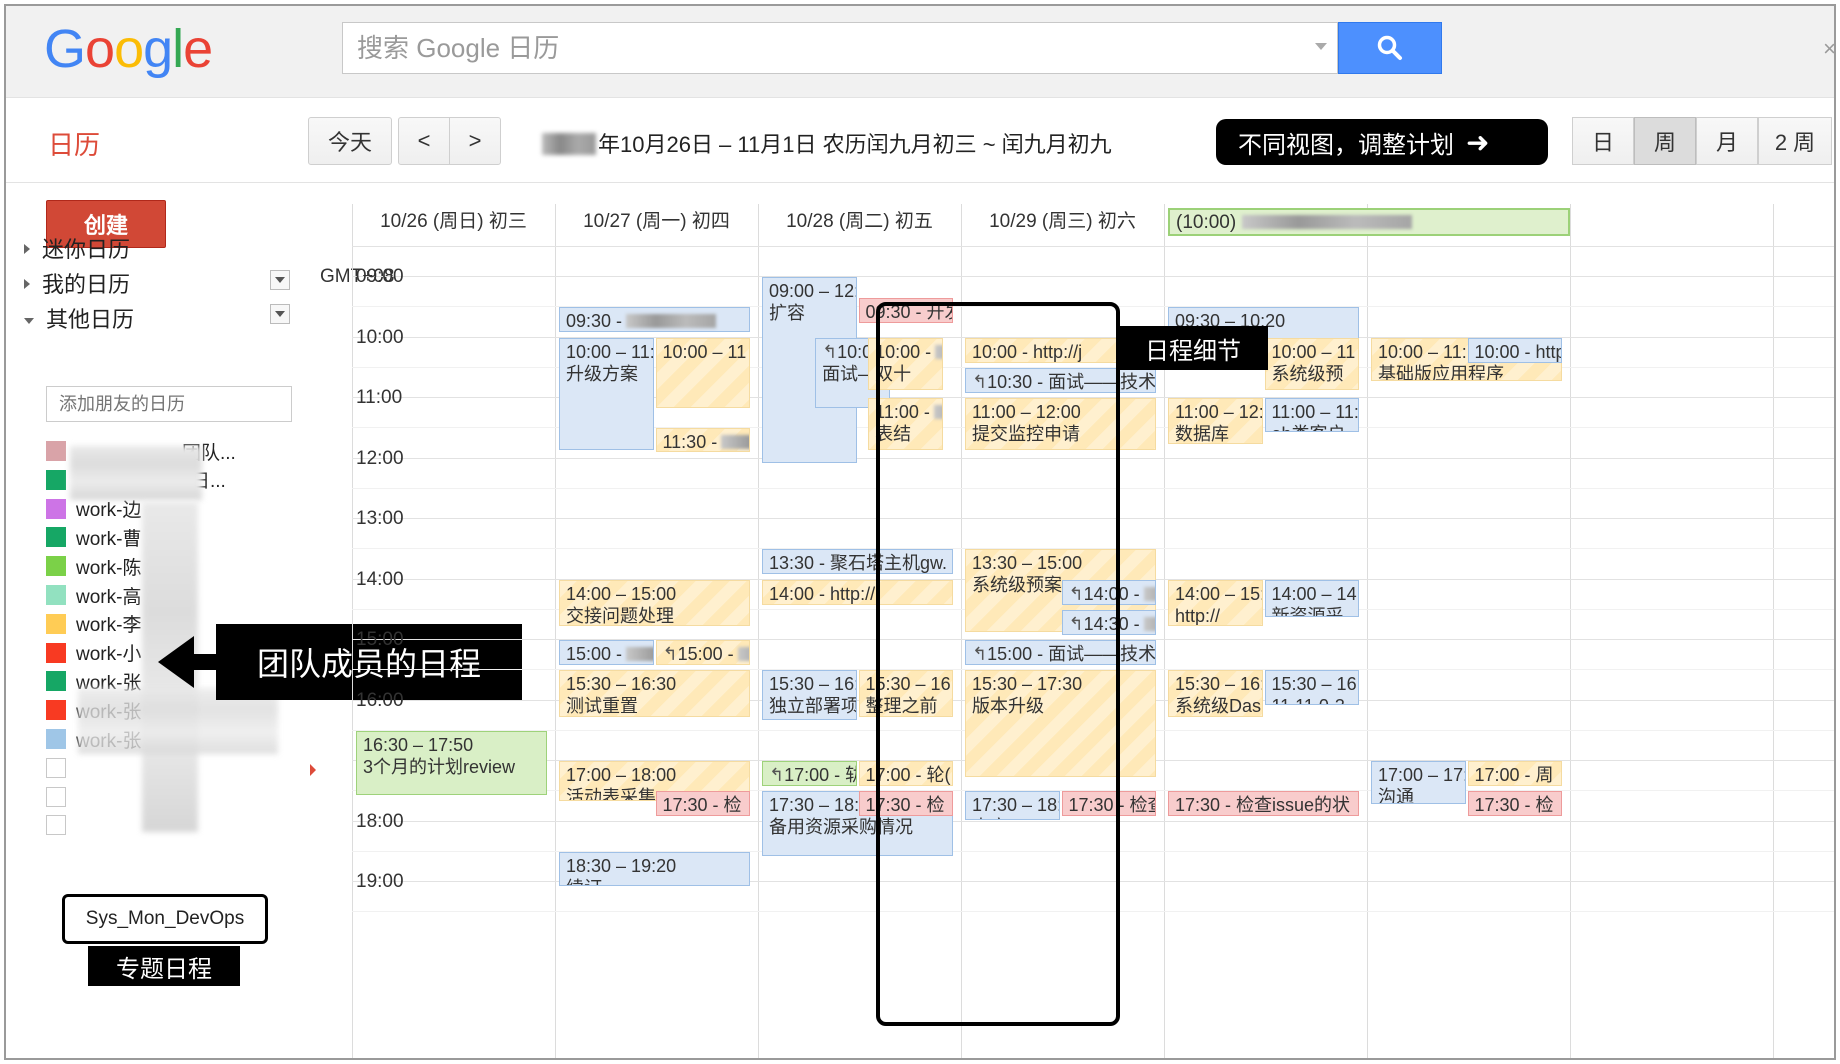 Image resolution: width=1840 pixels, height=1064 pixels. What do you see at coordinates (1062, 219) in the screenshot?
I see `day-header: 10/29 (周三) 初六` at bounding box center [1062, 219].